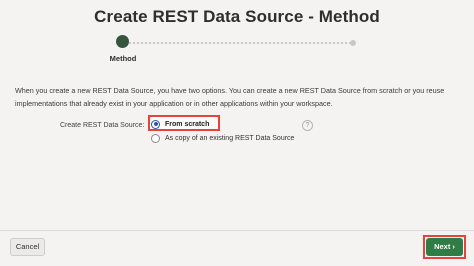 The height and width of the screenshot is (266, 474). I want to click on cancel-button: Cancel, so click(27, 247).